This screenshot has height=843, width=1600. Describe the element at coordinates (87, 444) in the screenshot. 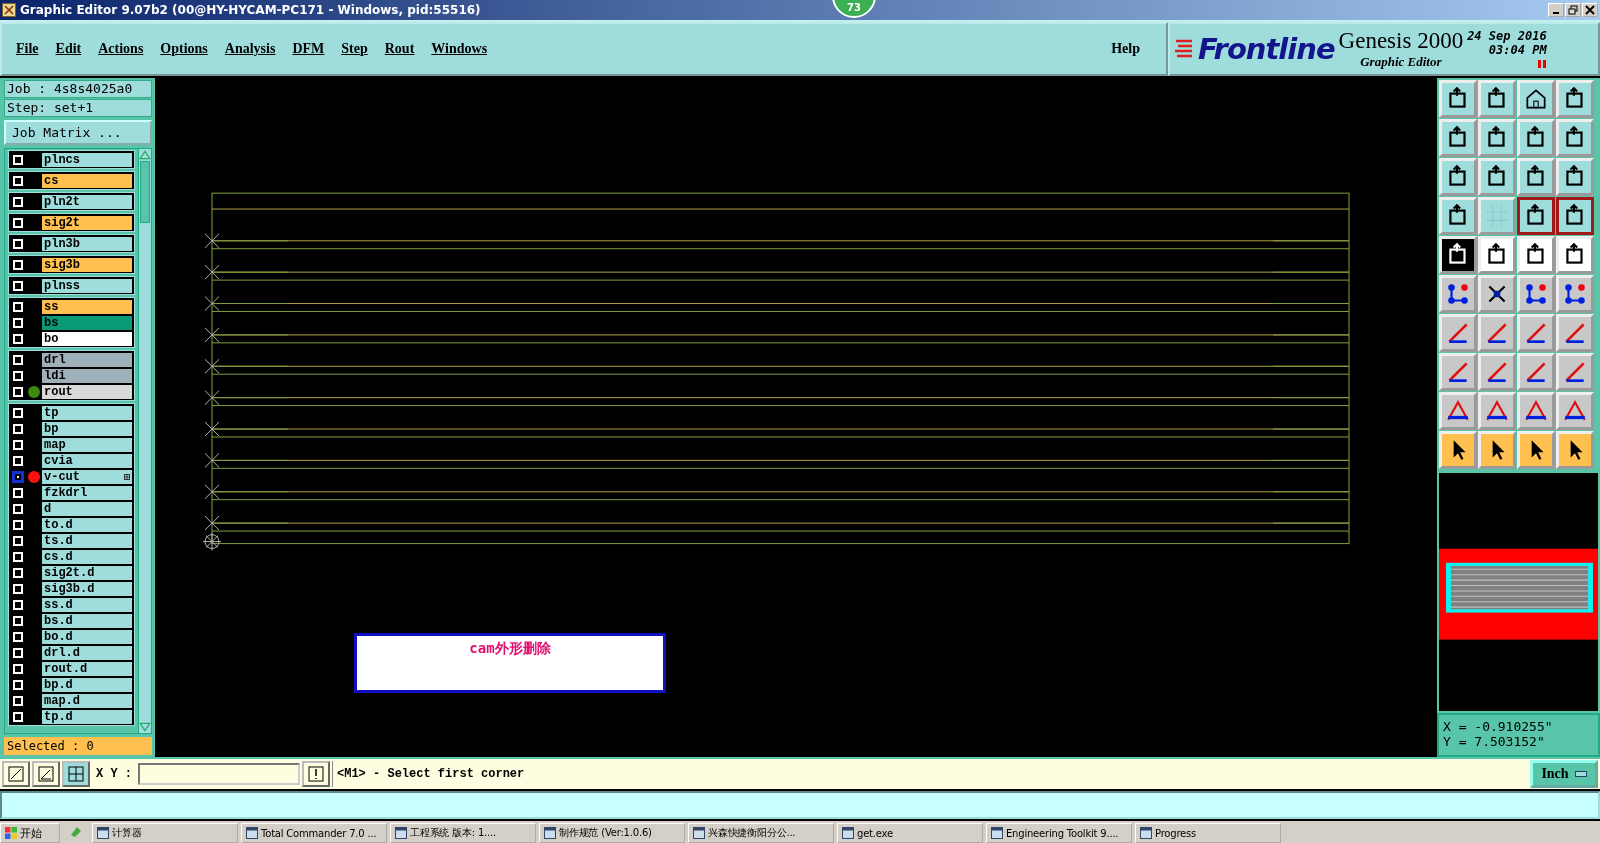

I see `layer-name: map` at that location.